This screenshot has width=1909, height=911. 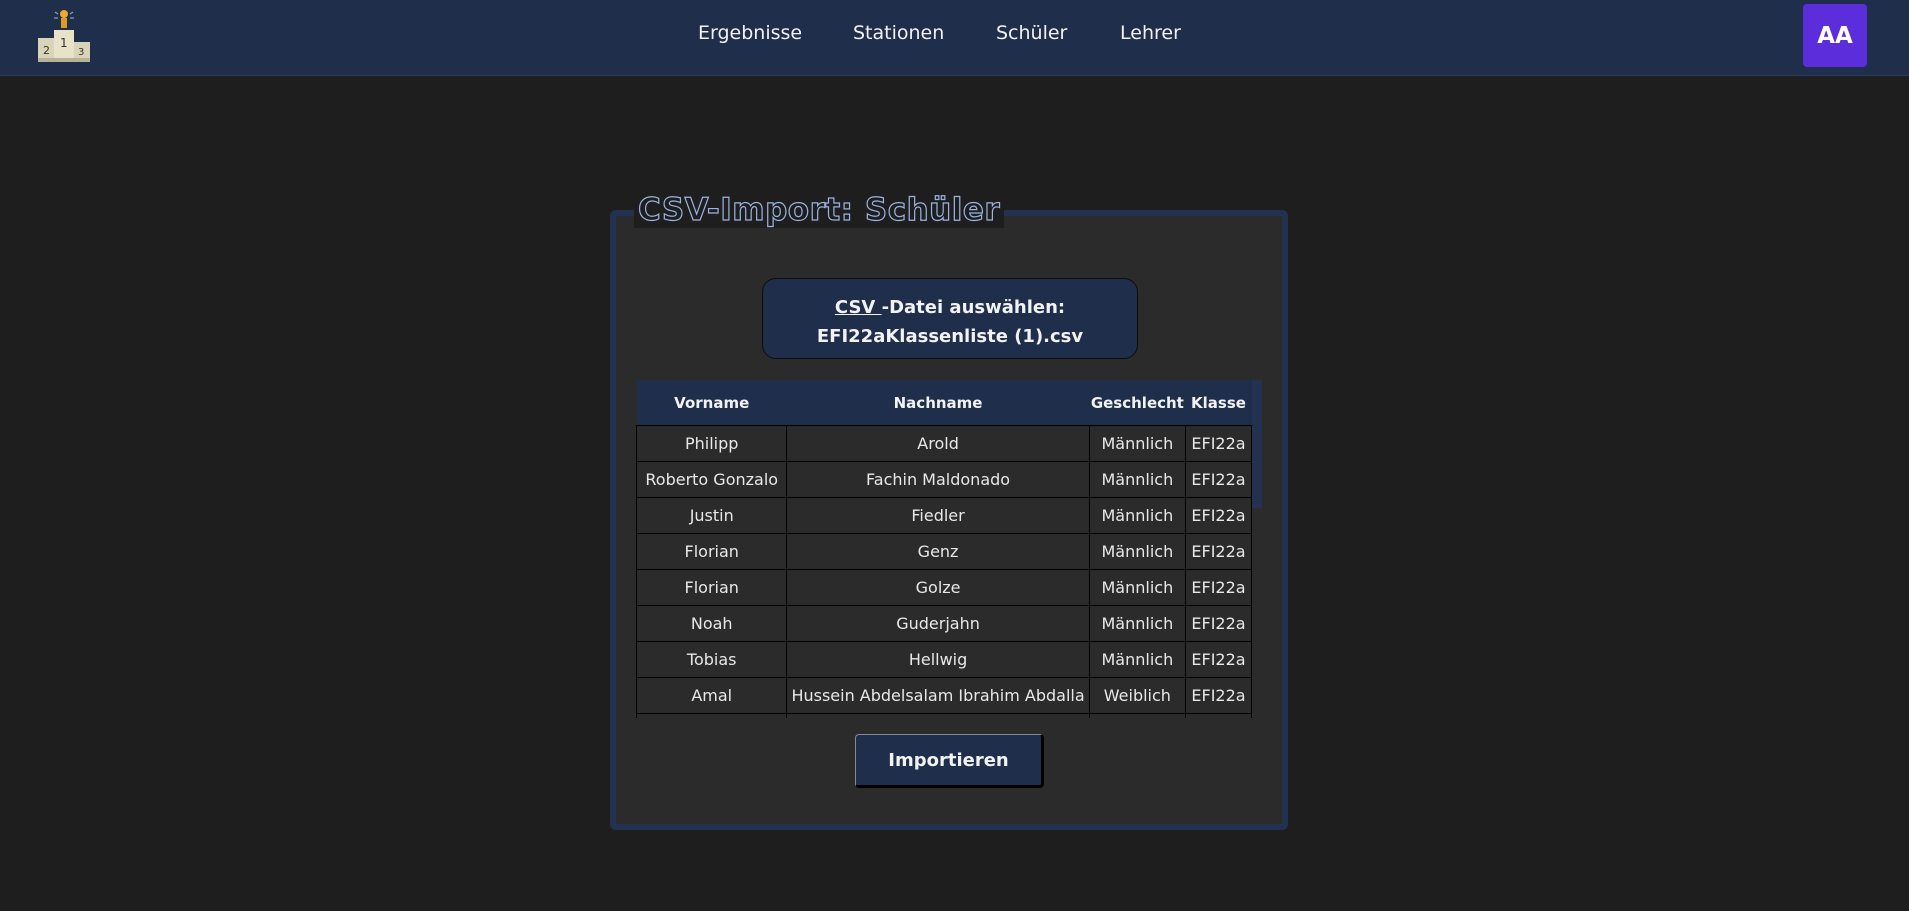 I want to click on cell-nachname: Hellwig, so click(x=938, y=659).